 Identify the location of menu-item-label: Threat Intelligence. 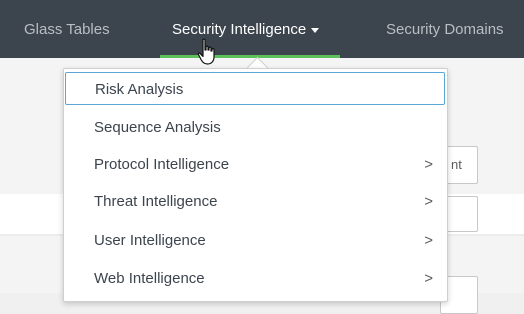
(156, 201).